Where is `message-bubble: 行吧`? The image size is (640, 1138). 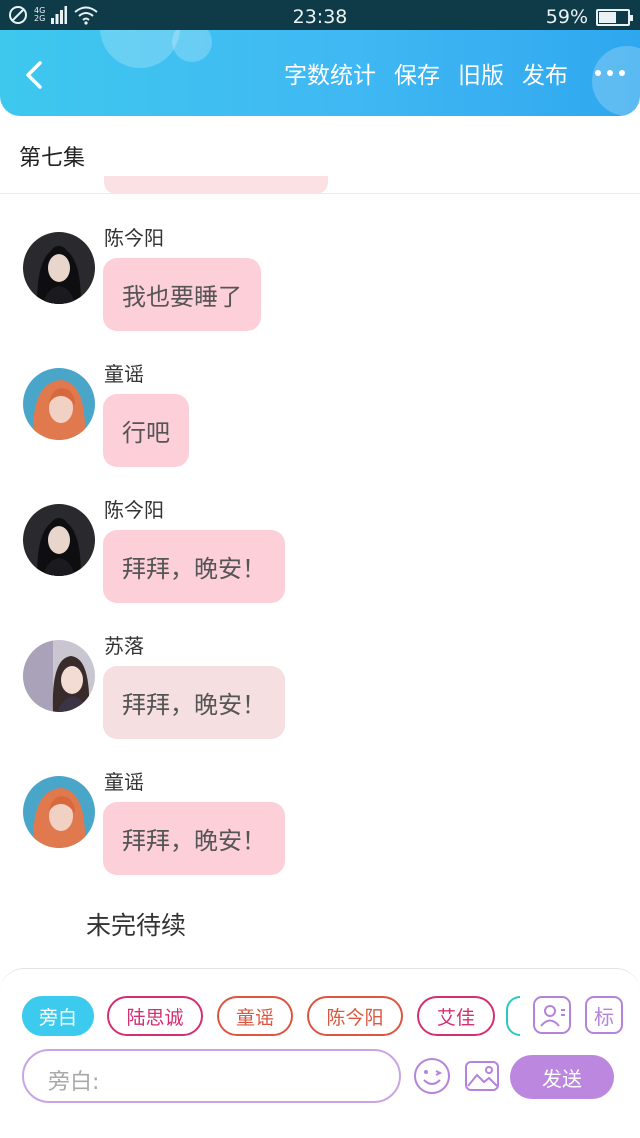 message-bubble: 行吧 is located at coordinates (146, 430).